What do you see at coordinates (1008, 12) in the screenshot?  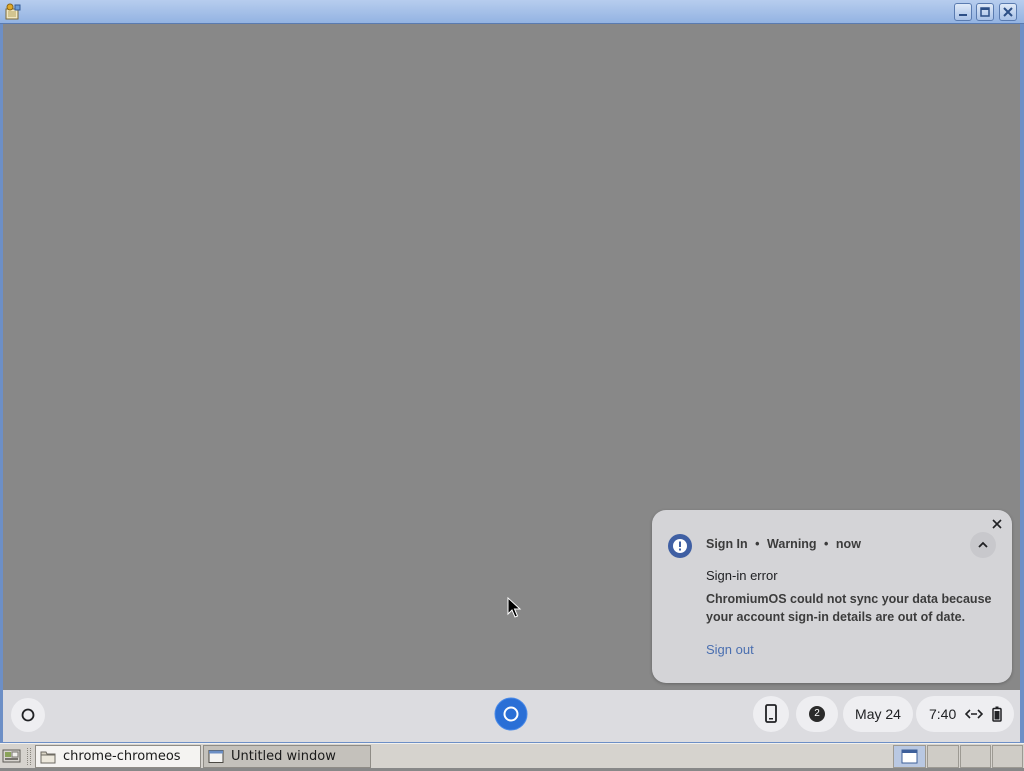 I see `close-window-button` at bounding box center [1008, 12].